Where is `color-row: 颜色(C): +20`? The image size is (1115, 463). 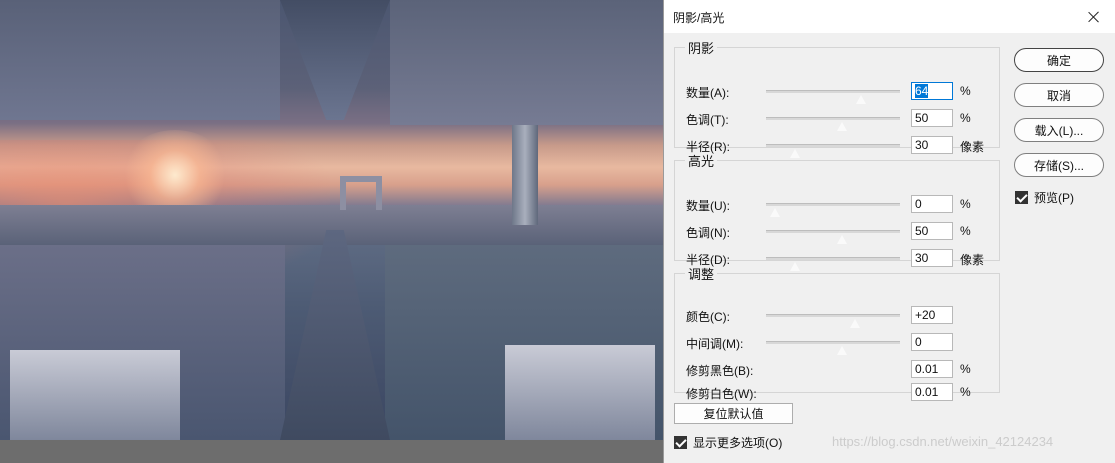 color-row: 颜色(C): +20 is located at coordinates (837, 317).